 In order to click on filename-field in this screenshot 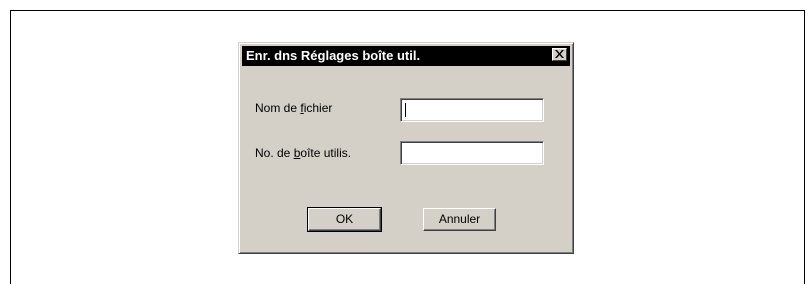, I will do `click(472, 110)`.